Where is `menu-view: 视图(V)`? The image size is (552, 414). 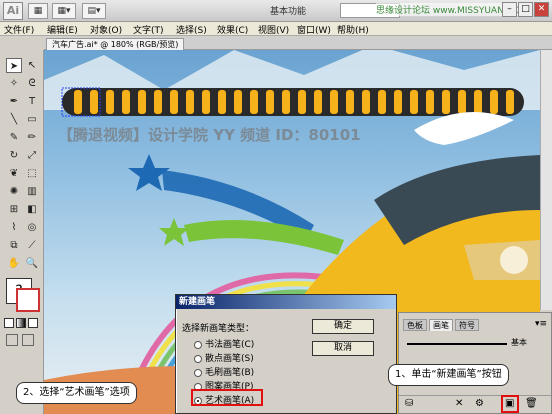 menu-view: 视图(V) is located at coordinates (273, 29).